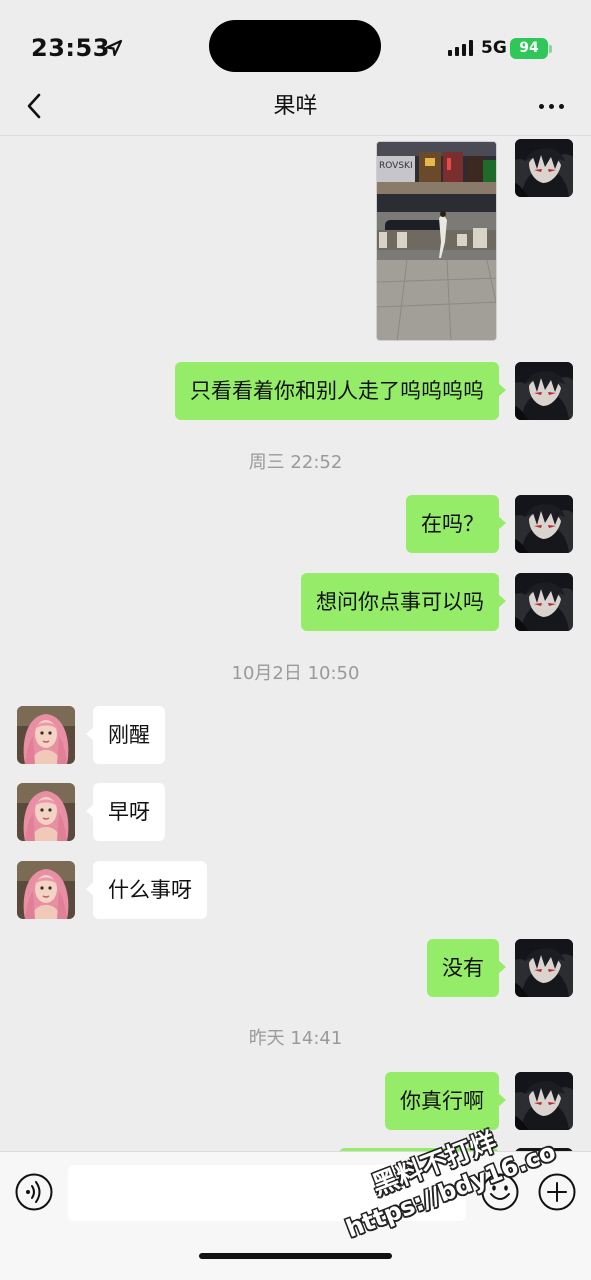 This screenshot has height=1280, width=591. I want to click on status-bar: 23:53 5G 94, so click(295, 38).